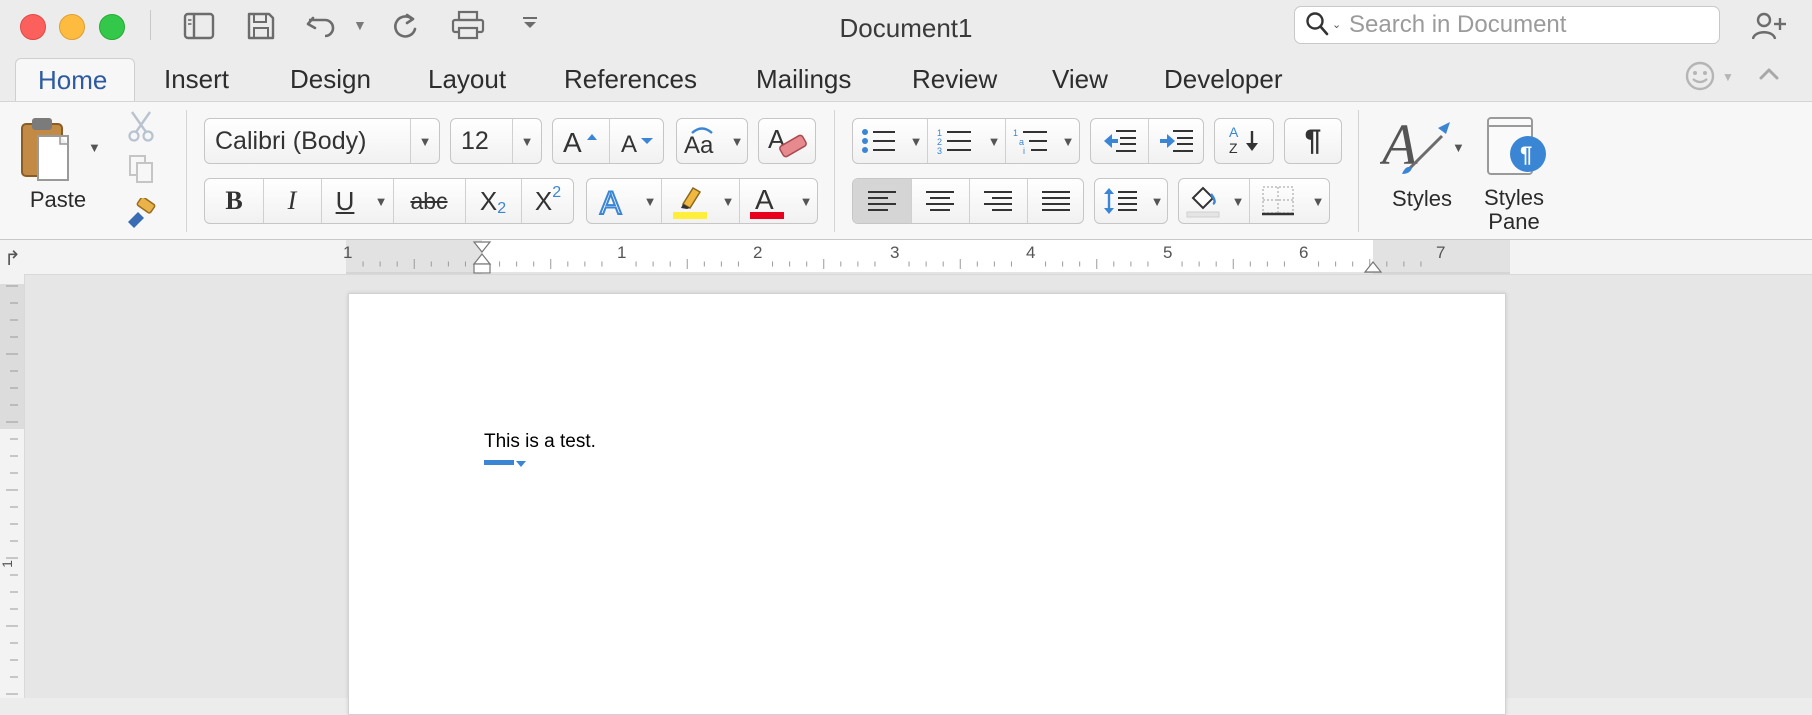 This screenshot has width=1812, height=715. Describe the element at coordinates (405, 28) in the screenshot. I see `redo-icon` at that location.